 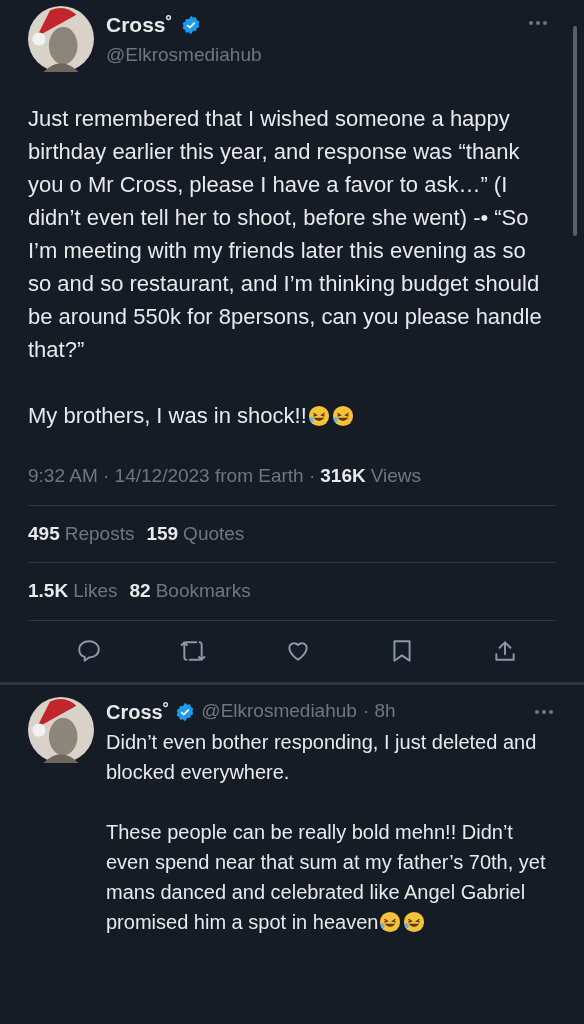 What do you see at coordinates (193, 651) in the screenshot?
I see `repost-icon` at bounding box center [193, 651].